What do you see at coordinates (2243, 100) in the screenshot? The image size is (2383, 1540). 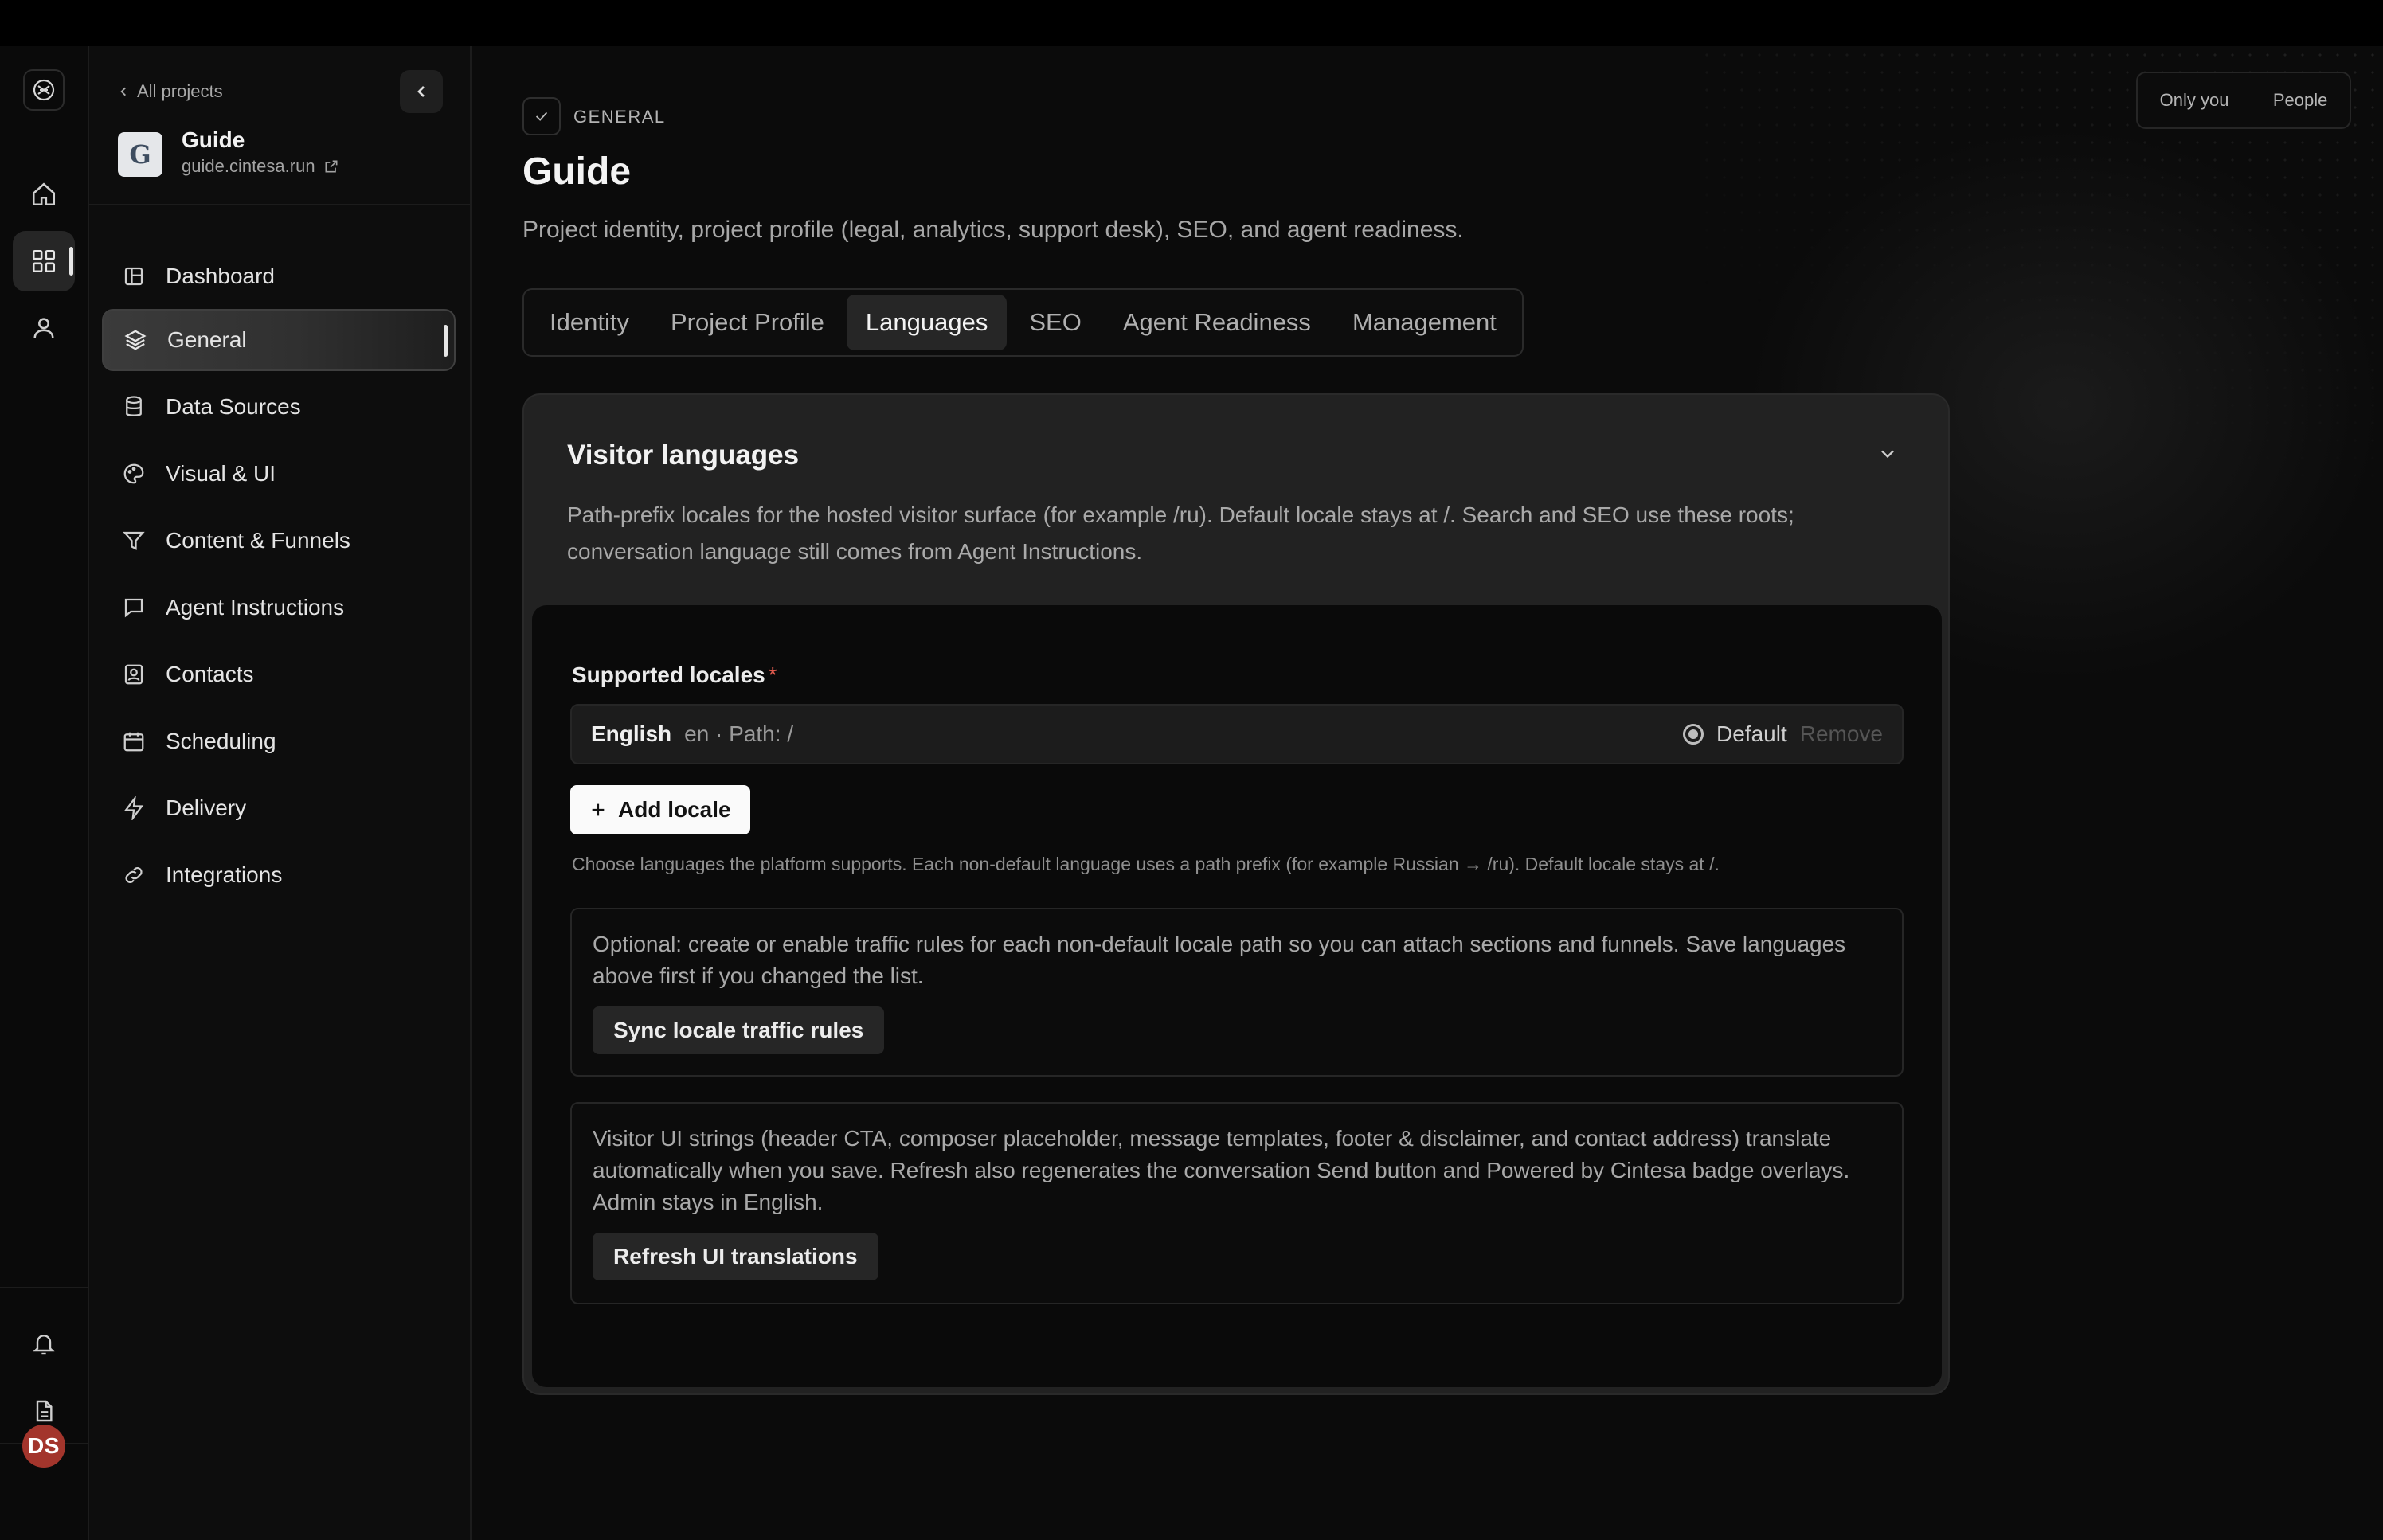 I see `visibility-toggle: Only you People` at bounding box center [2243, 100].